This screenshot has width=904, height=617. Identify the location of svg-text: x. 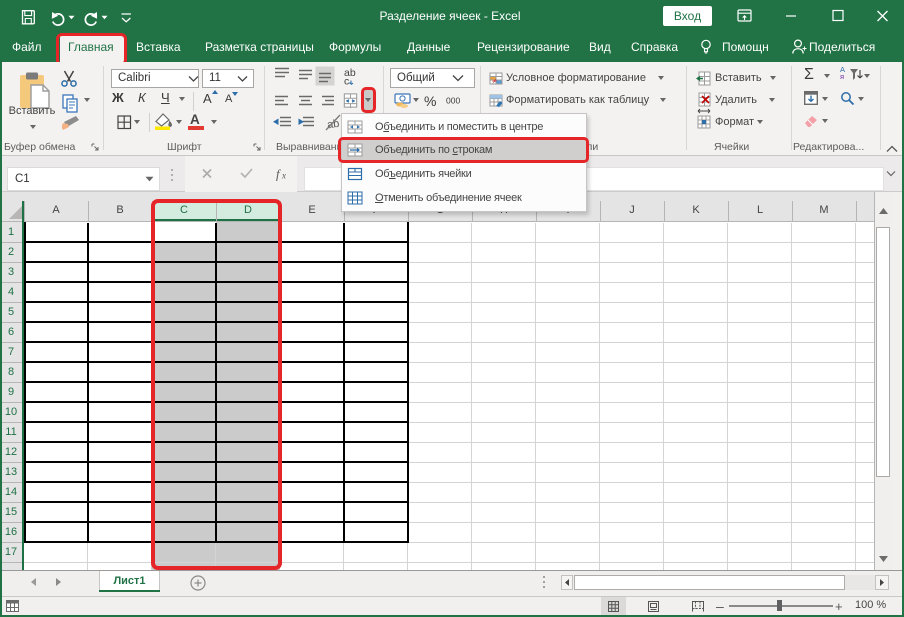
(283, 176).